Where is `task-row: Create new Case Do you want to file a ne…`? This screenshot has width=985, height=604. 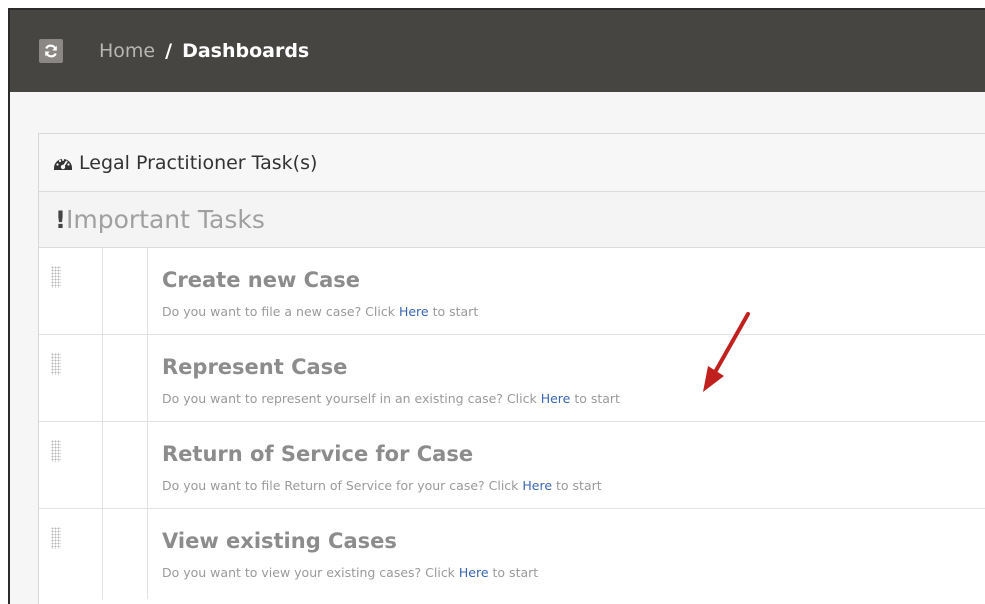 task-row: Create new Case Do you want to file a ne… is located at coordinates (512, 291).